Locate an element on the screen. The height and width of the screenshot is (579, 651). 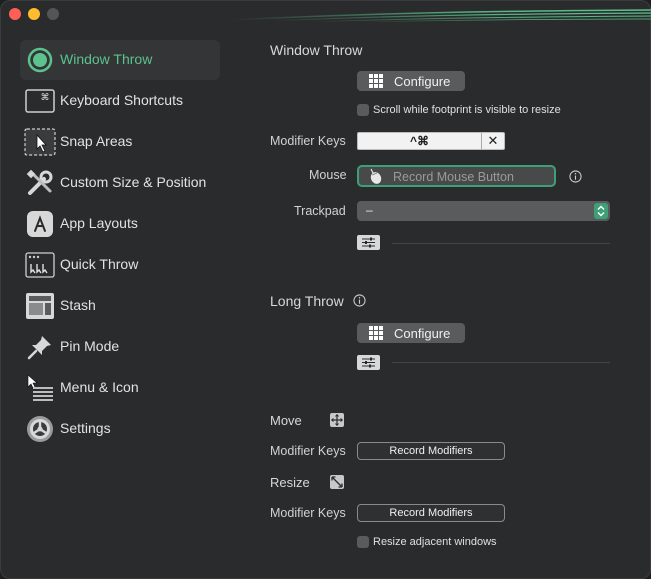
sidebar-item-snap-areas: Snap Areas is located at coordinates (120, 142).